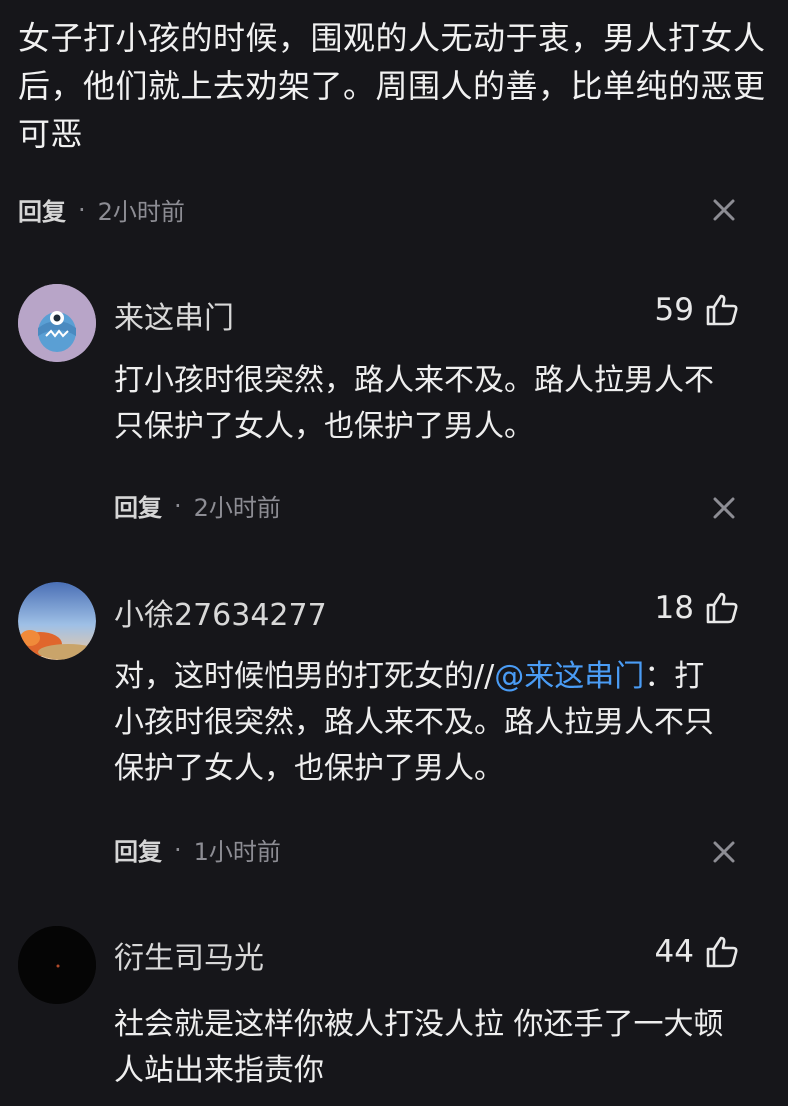 This screenshot has height=1106, width=788. Describe the element at coordinates (174, 315) in the screenshot. I see `username: 来这串门` at that location.